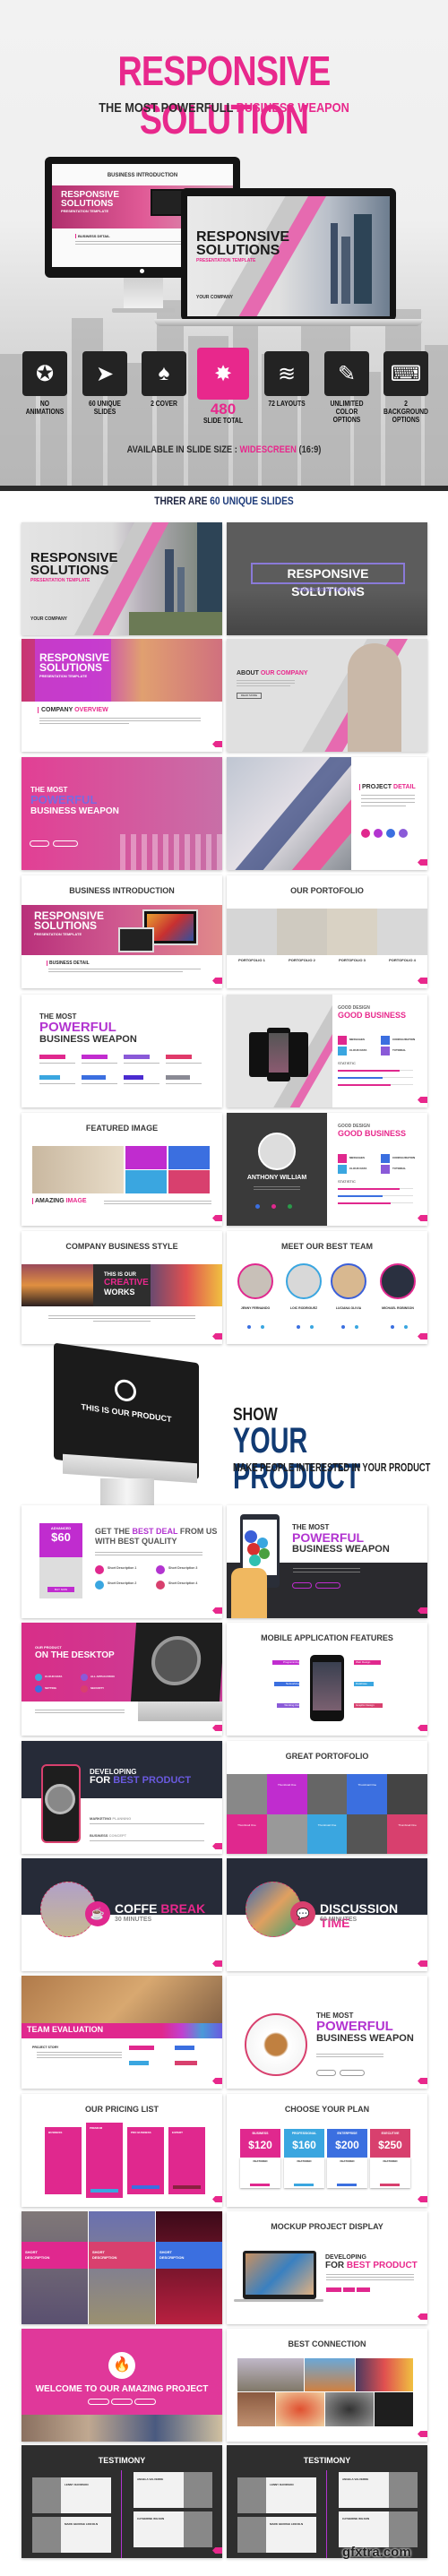  What do you see at coordinates (122, 1169) in the screenshot?
I see `slide-featured-image: FEATURED IMAGE AMAZING IMAGE` at bounding box center [122, 1169].